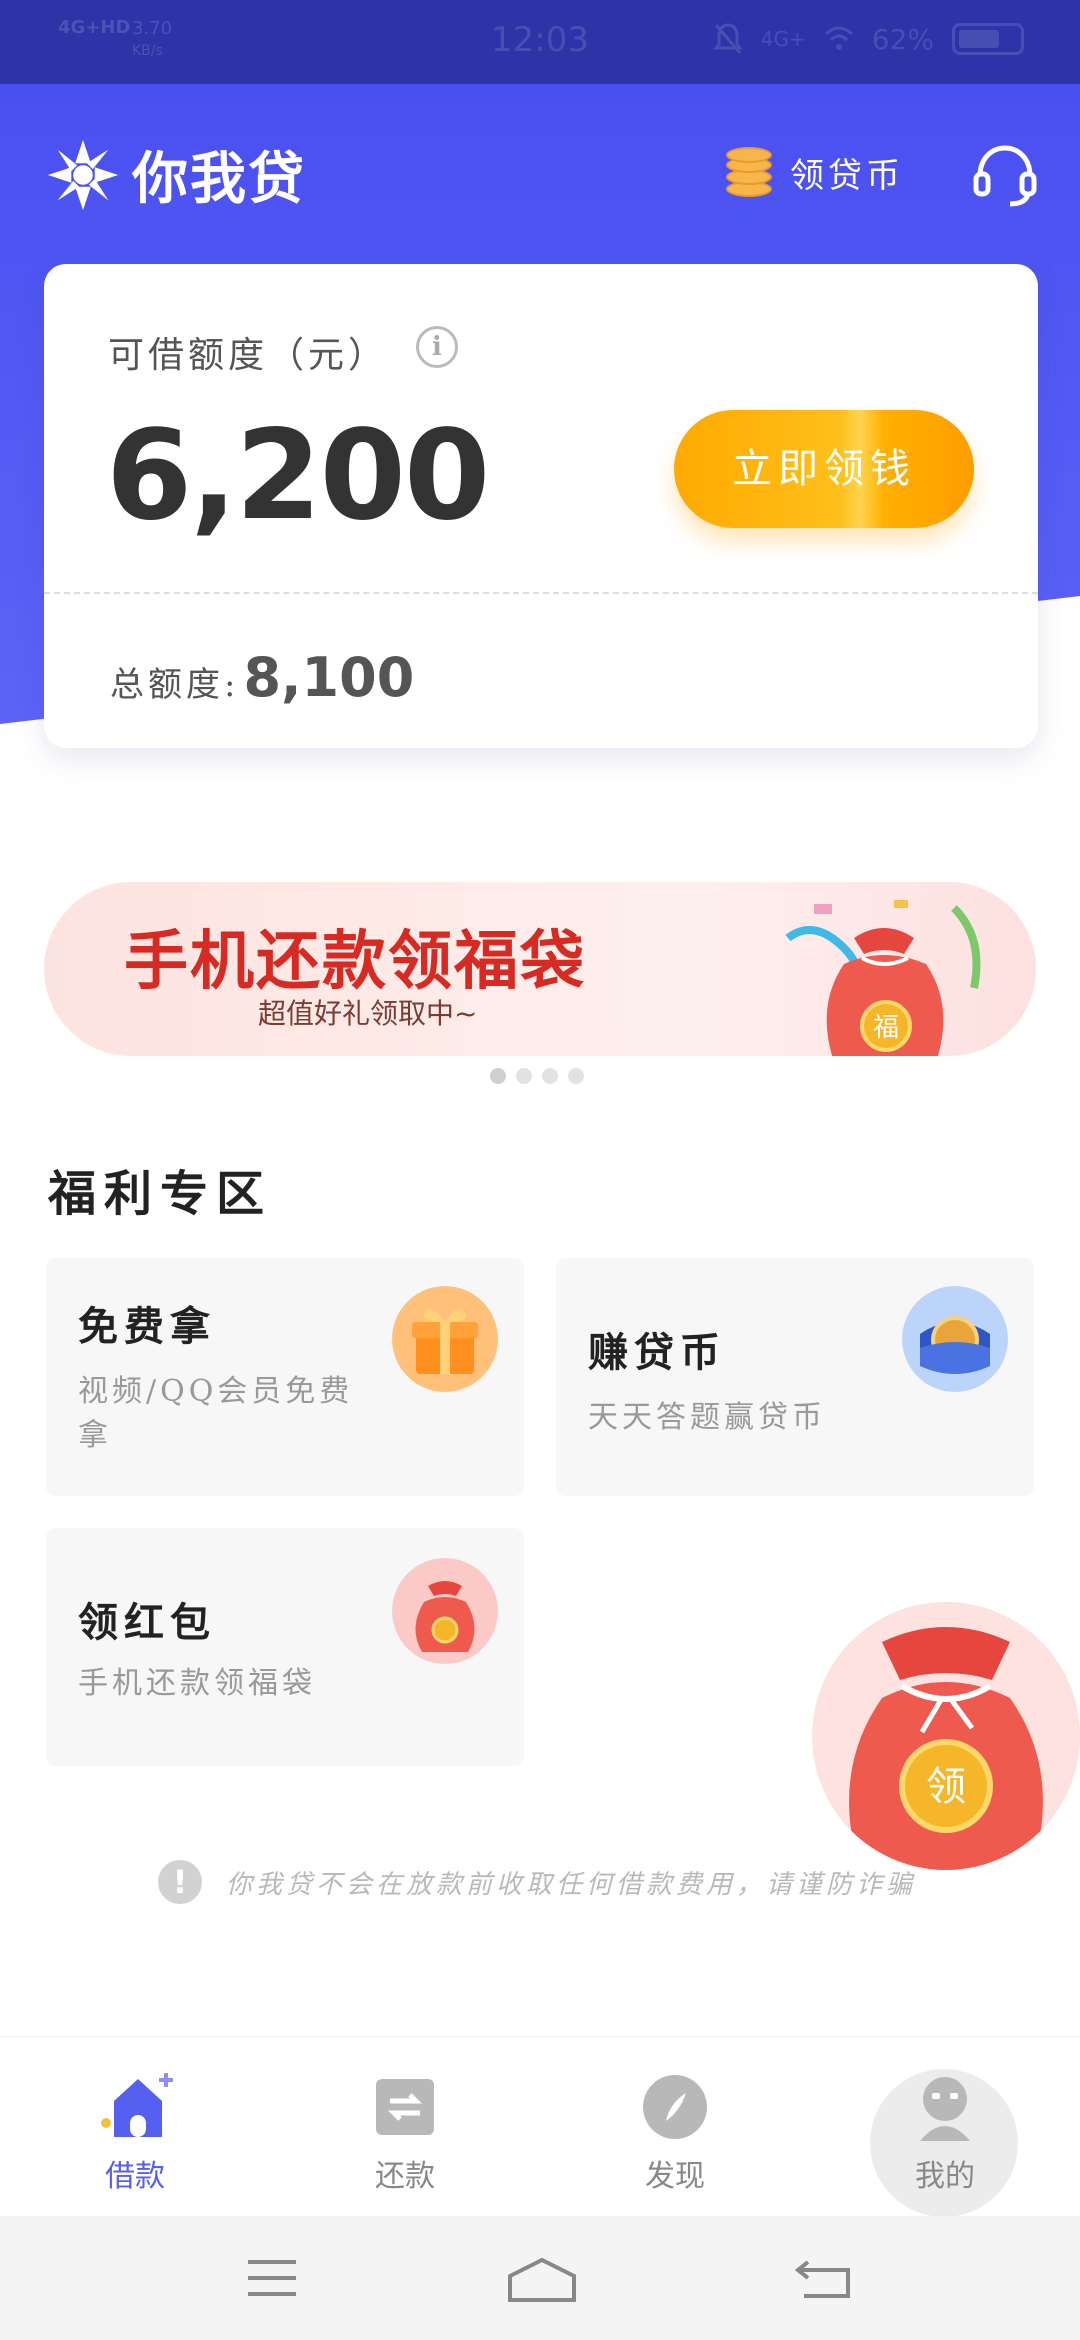  I want to click on tab-discover: 发现, so click(675, 2127).